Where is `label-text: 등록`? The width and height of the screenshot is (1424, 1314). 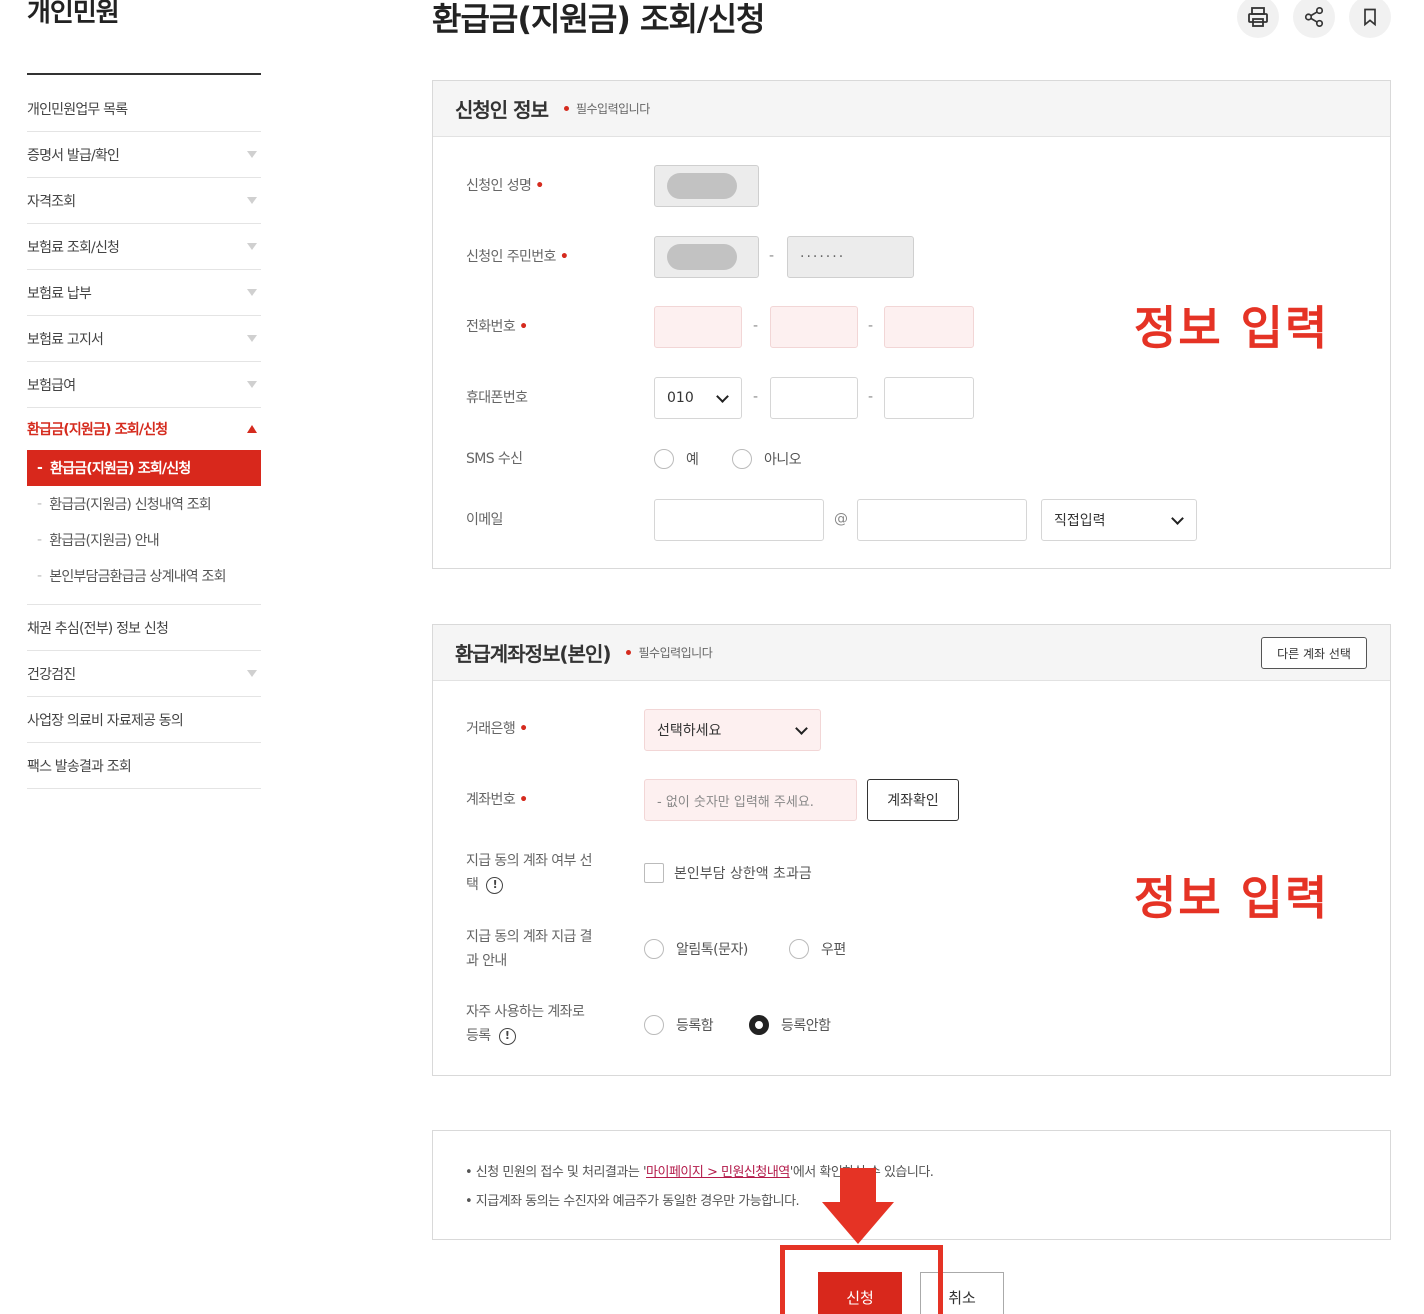 label-text: 등록 is located at coordinates (478, 1036).